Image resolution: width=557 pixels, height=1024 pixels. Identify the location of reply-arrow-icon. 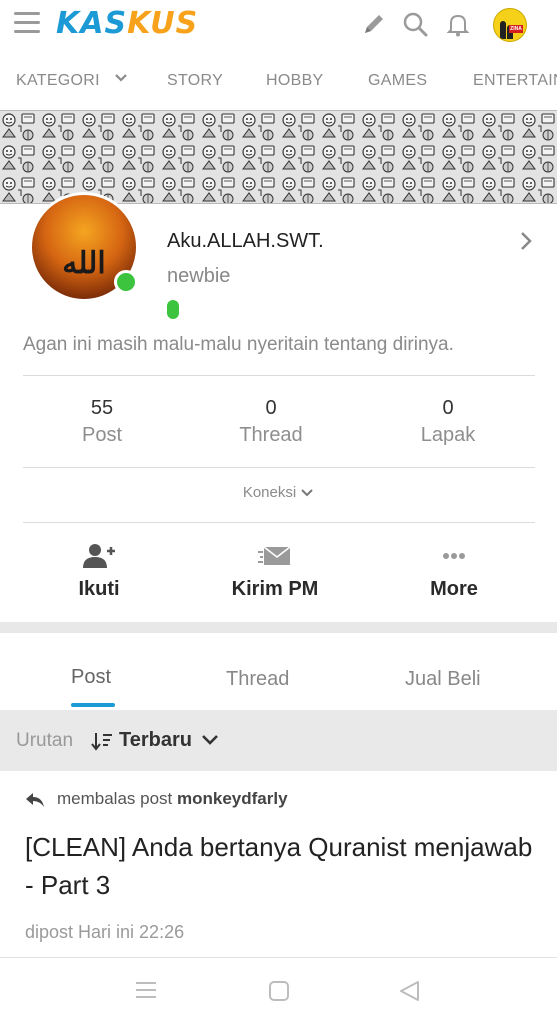
(35, 799).